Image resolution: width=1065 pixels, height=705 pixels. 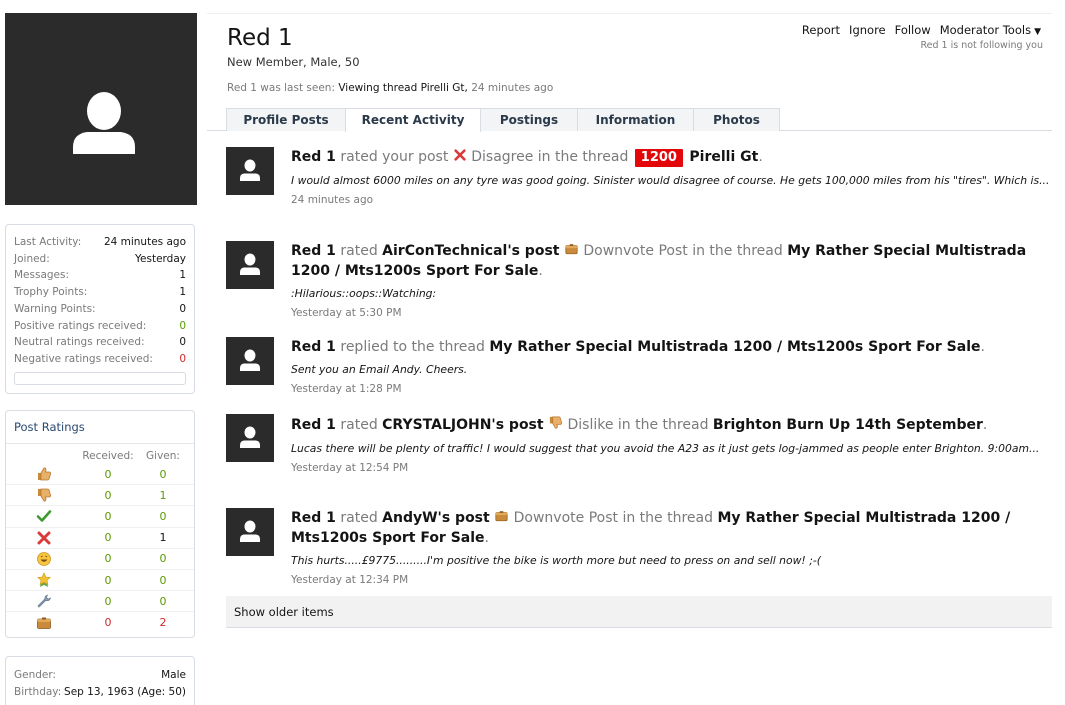 I want to click on stat-positive-ratings: Positive ratings received: 0, so click(x=100, y=325).